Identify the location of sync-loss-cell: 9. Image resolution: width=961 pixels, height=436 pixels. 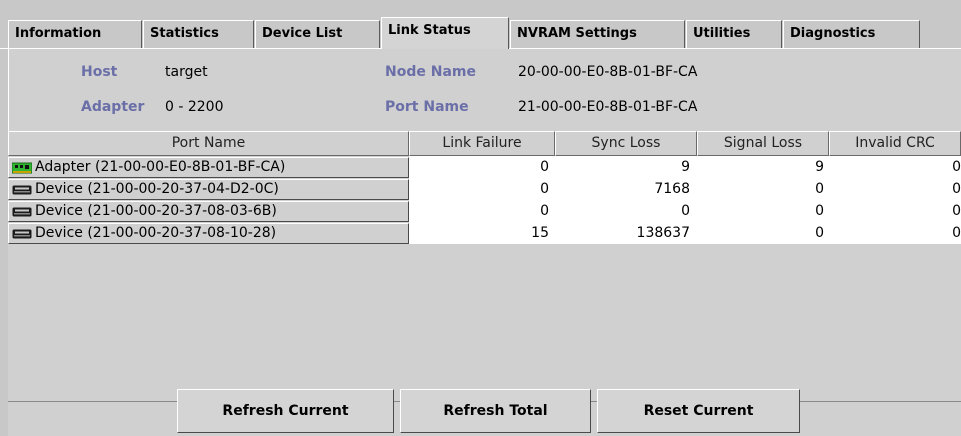
(685, 167).